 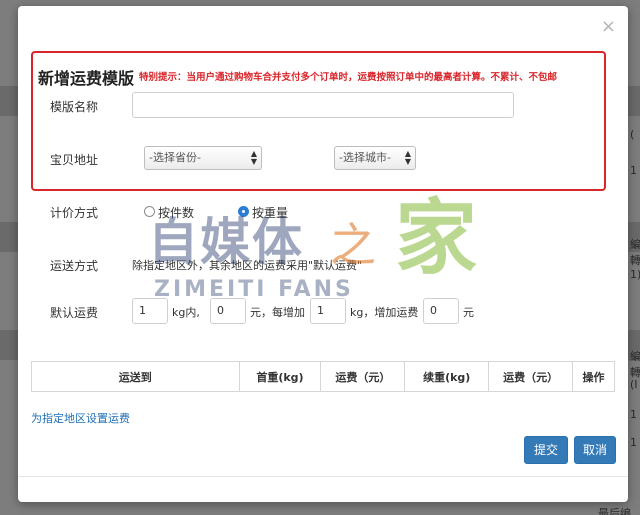 I want to click on add-fee-input: 0, so click(x=441, y=311).